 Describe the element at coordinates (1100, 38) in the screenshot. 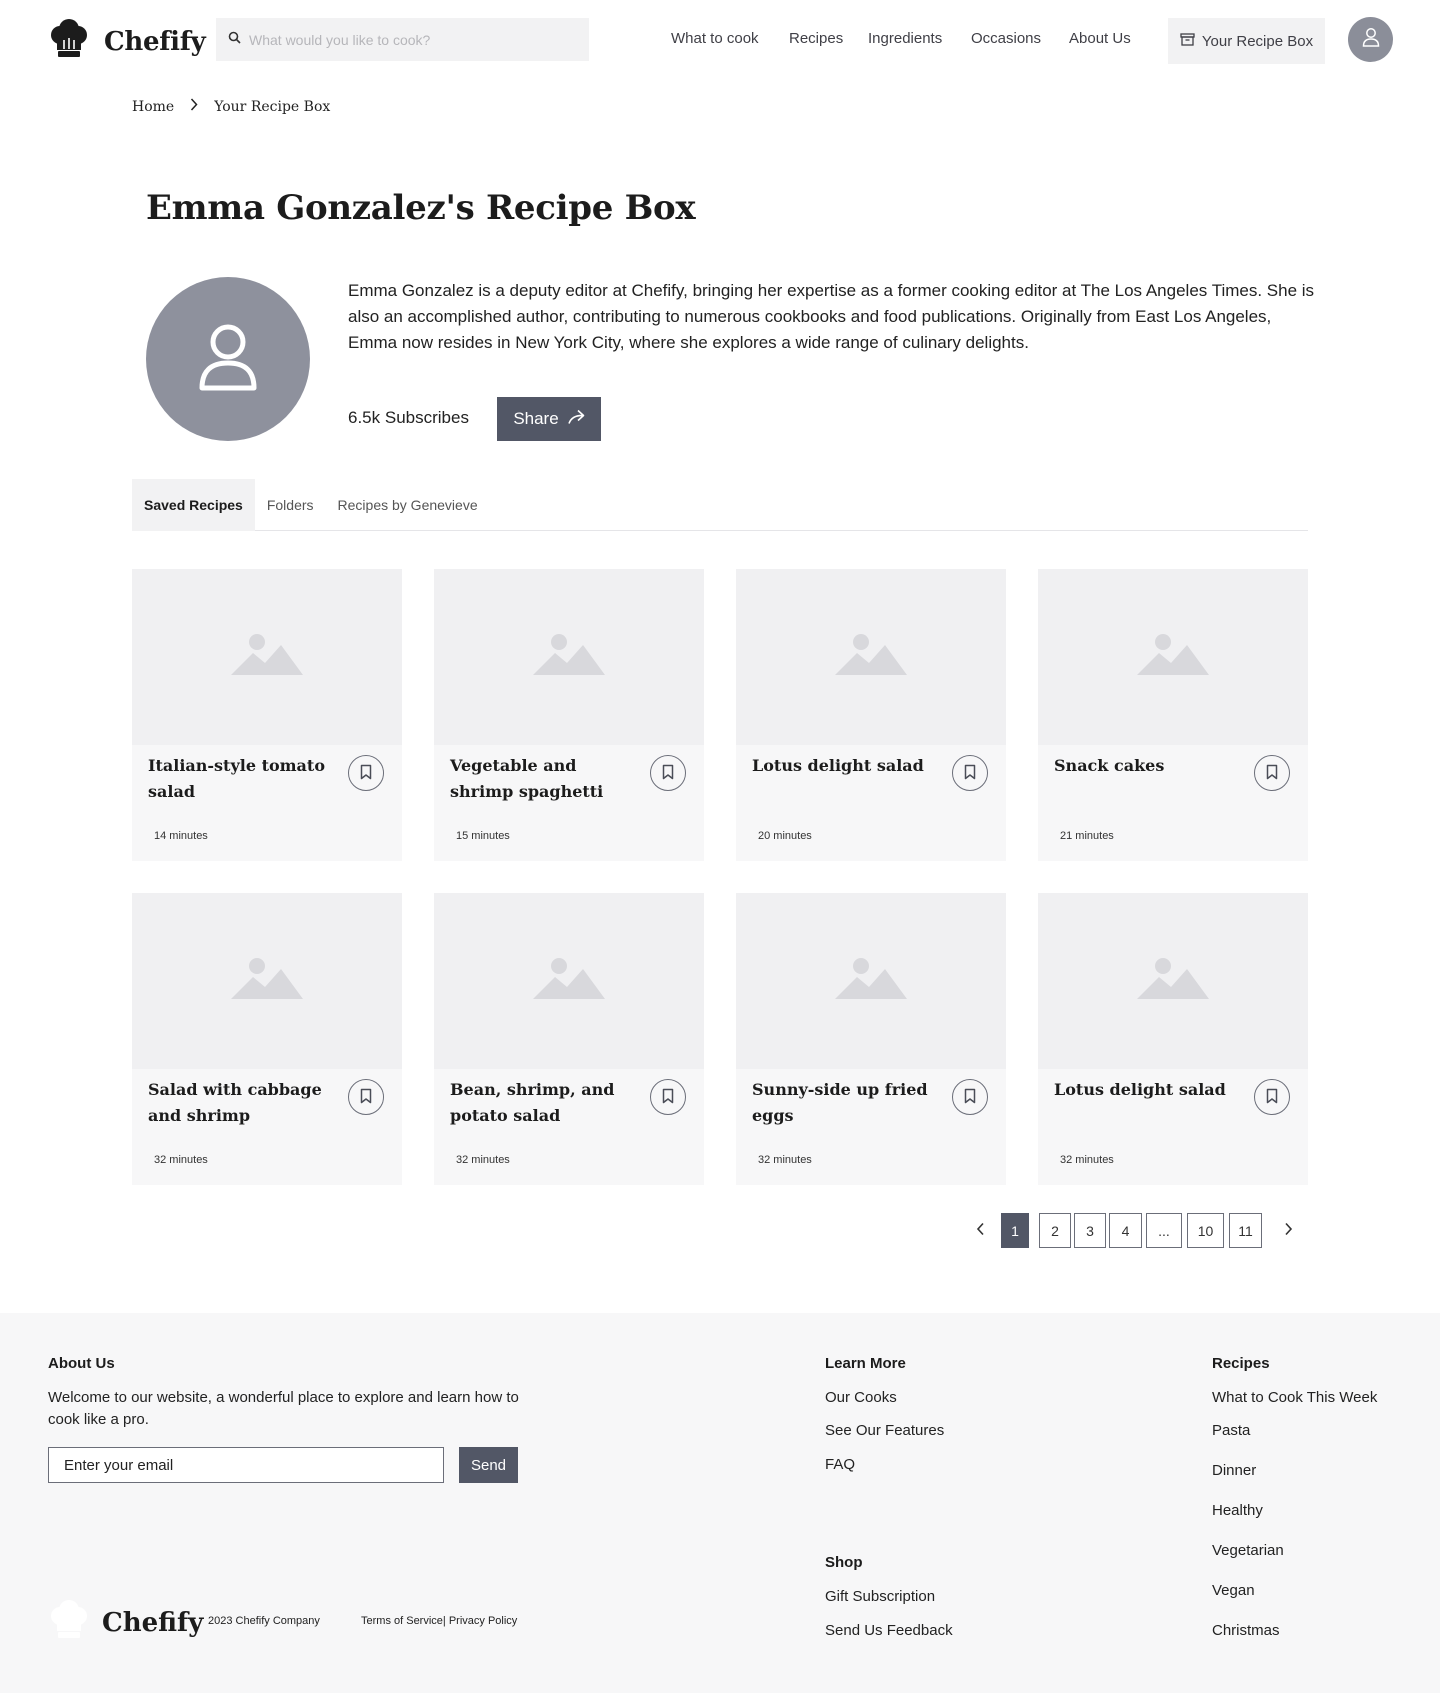

I see `nav-about-us: About Us` at that location.